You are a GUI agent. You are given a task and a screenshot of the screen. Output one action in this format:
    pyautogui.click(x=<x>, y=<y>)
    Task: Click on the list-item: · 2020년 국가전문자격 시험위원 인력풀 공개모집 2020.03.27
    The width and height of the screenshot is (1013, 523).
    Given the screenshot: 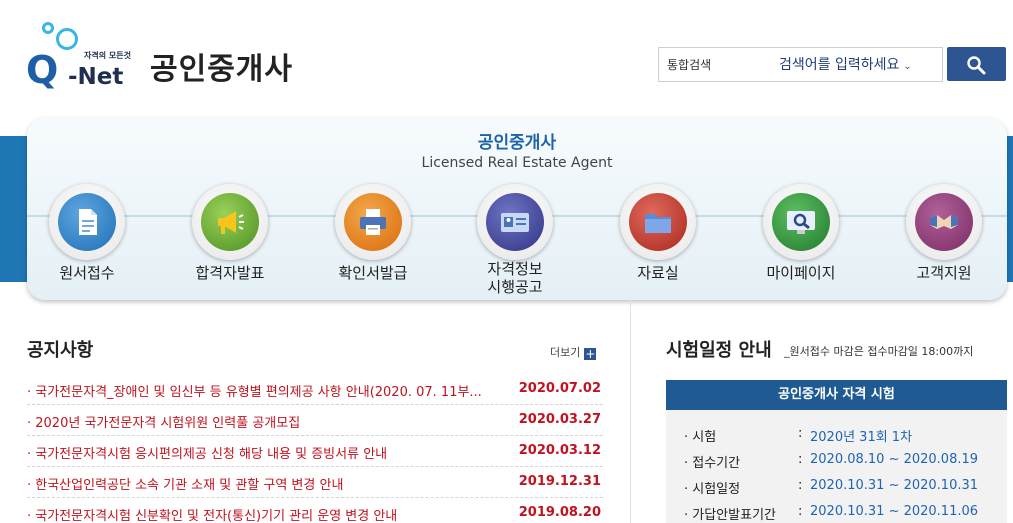 What is the action you would take?
    pyautogui.click(x=315, y=420)
    